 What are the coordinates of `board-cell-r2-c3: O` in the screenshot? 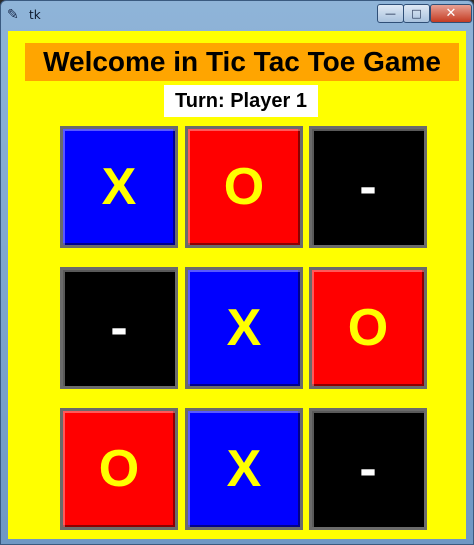 It's located at (368, 328).